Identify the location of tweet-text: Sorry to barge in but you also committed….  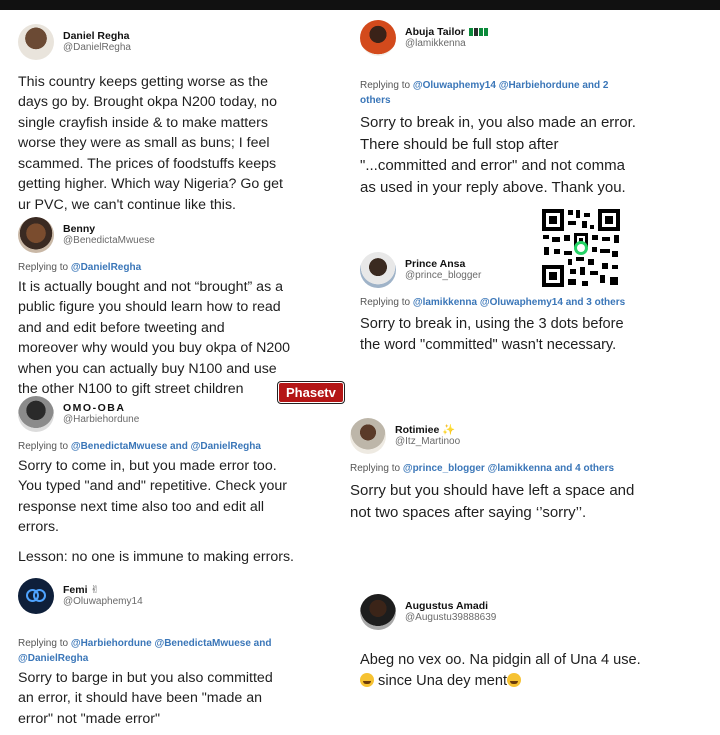
(145, 698).